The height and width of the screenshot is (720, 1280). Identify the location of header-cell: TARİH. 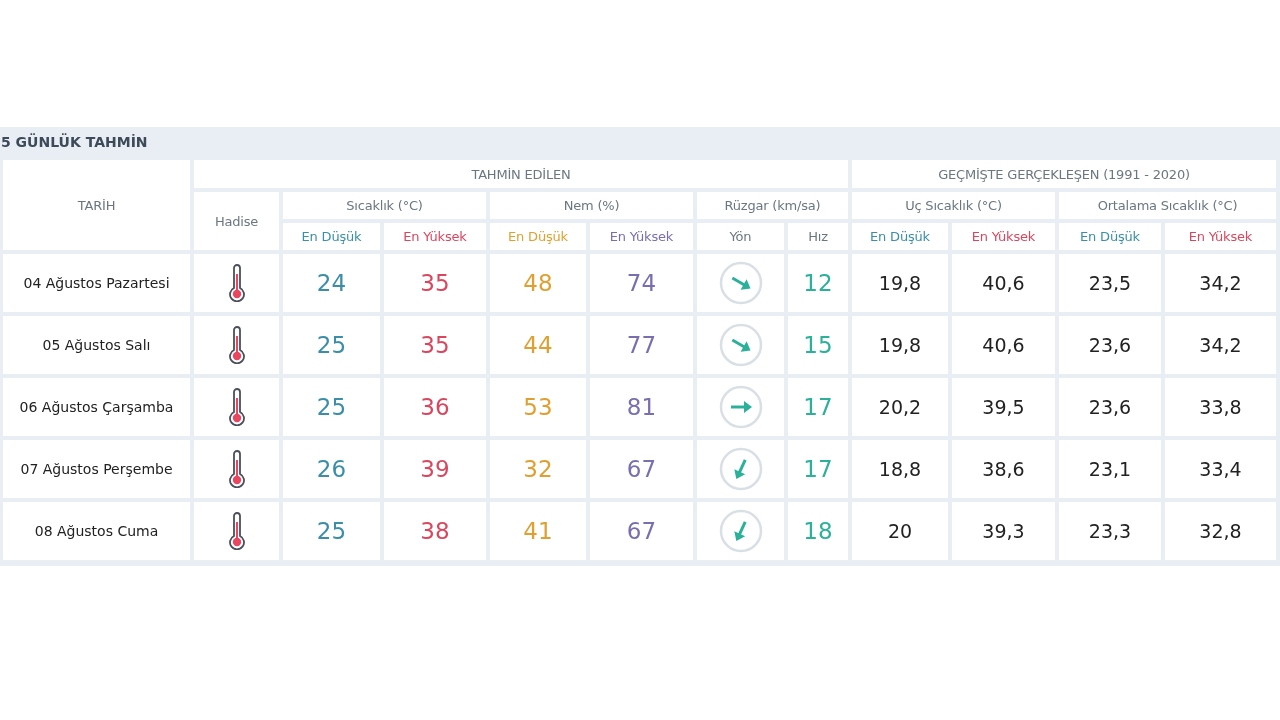
(96, 205).